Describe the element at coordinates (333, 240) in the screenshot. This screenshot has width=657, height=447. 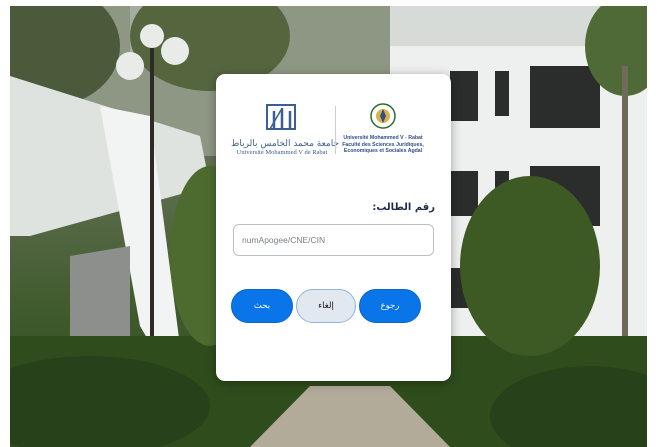
I see `student-number-input` at that location.